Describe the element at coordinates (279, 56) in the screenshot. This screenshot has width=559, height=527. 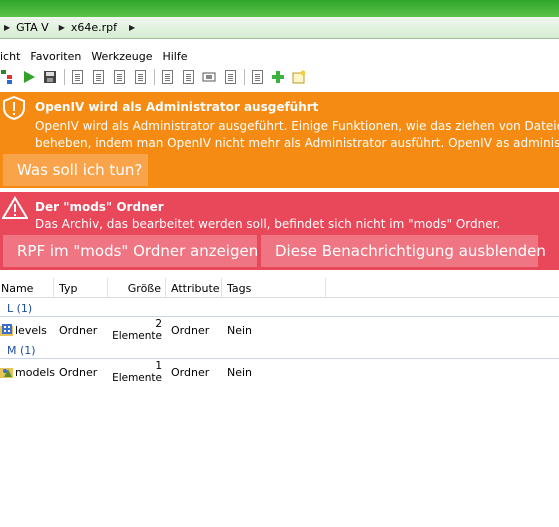
I see `menu-bar: icht Favoriten Werkzeuge Hilfe` at that location.